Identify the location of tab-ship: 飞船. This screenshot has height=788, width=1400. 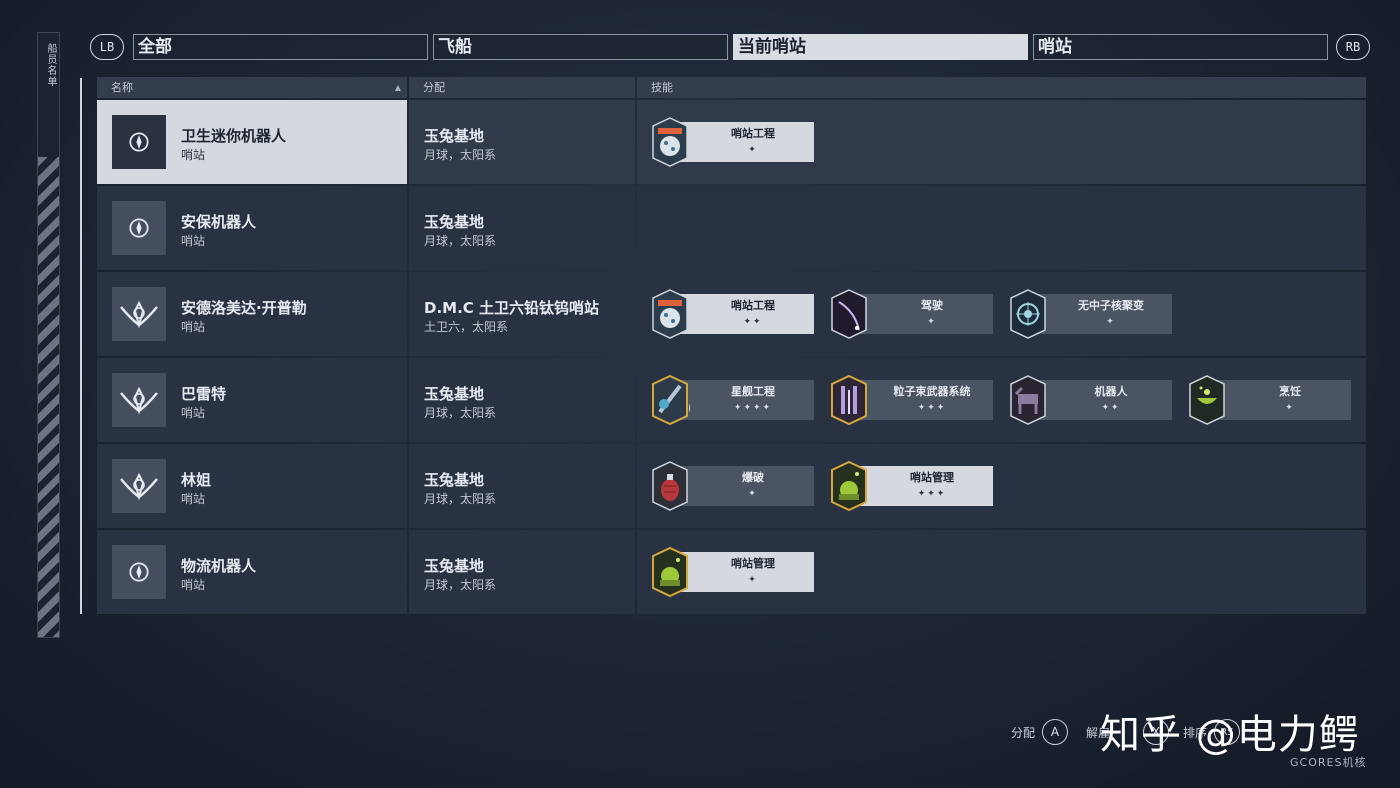
(580, 47).